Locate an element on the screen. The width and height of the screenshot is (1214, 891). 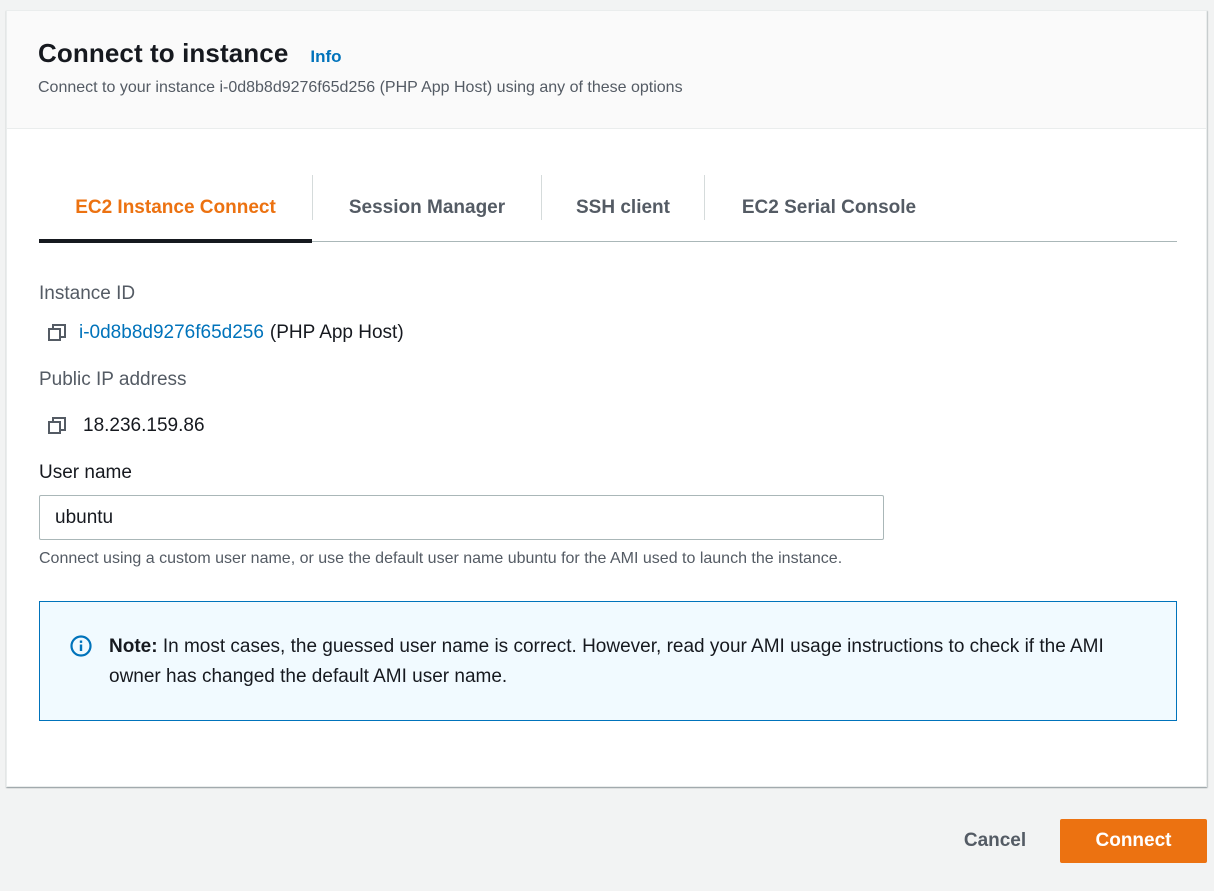
public-ip-label: Public IP address is located at coordinates (113, 379).